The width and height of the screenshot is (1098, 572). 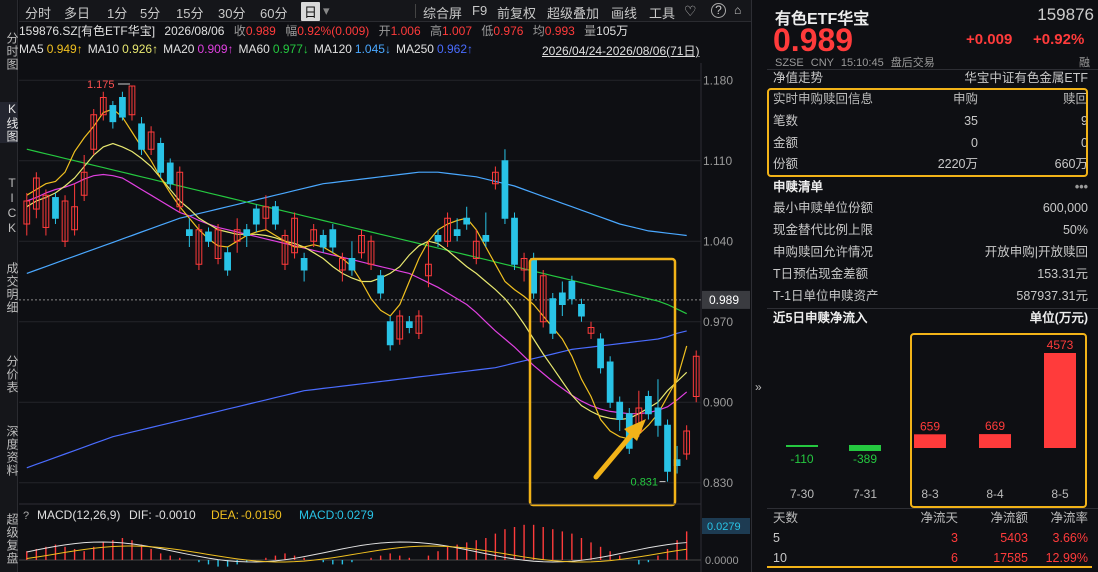 What do you see at coordinates (9, 206) in the screenshot?
I see `sidebar-tab-tick: TICK` at bounding box center [9, 206].